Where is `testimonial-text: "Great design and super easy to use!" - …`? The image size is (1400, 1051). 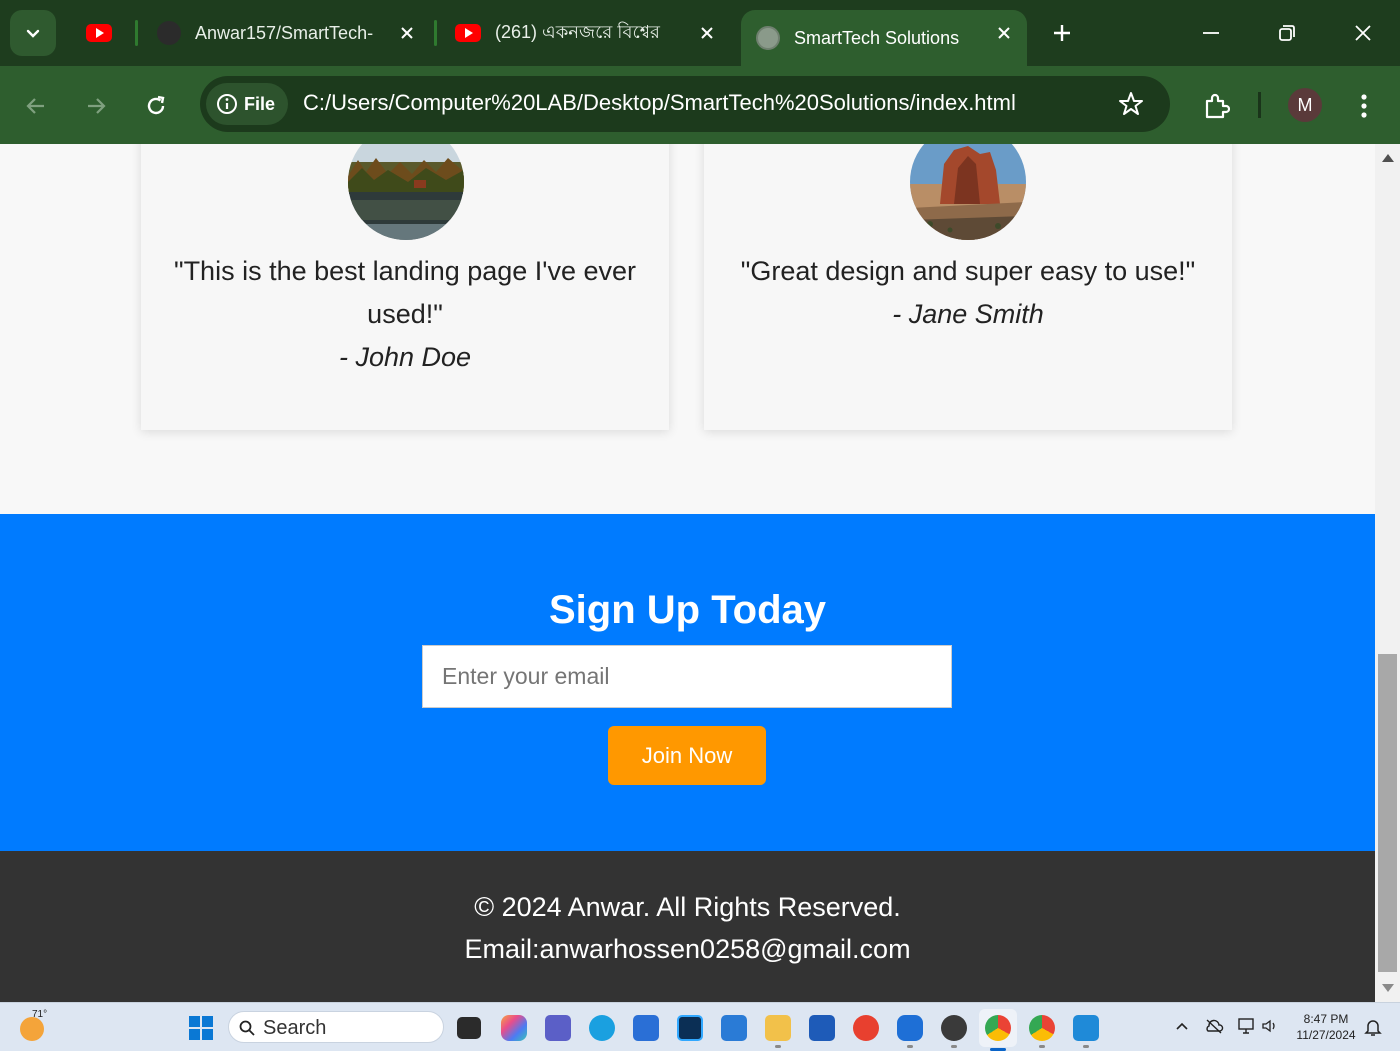
testimonial-text: "Great design and super easy to use!" - … is located at coordinates (968, 293).